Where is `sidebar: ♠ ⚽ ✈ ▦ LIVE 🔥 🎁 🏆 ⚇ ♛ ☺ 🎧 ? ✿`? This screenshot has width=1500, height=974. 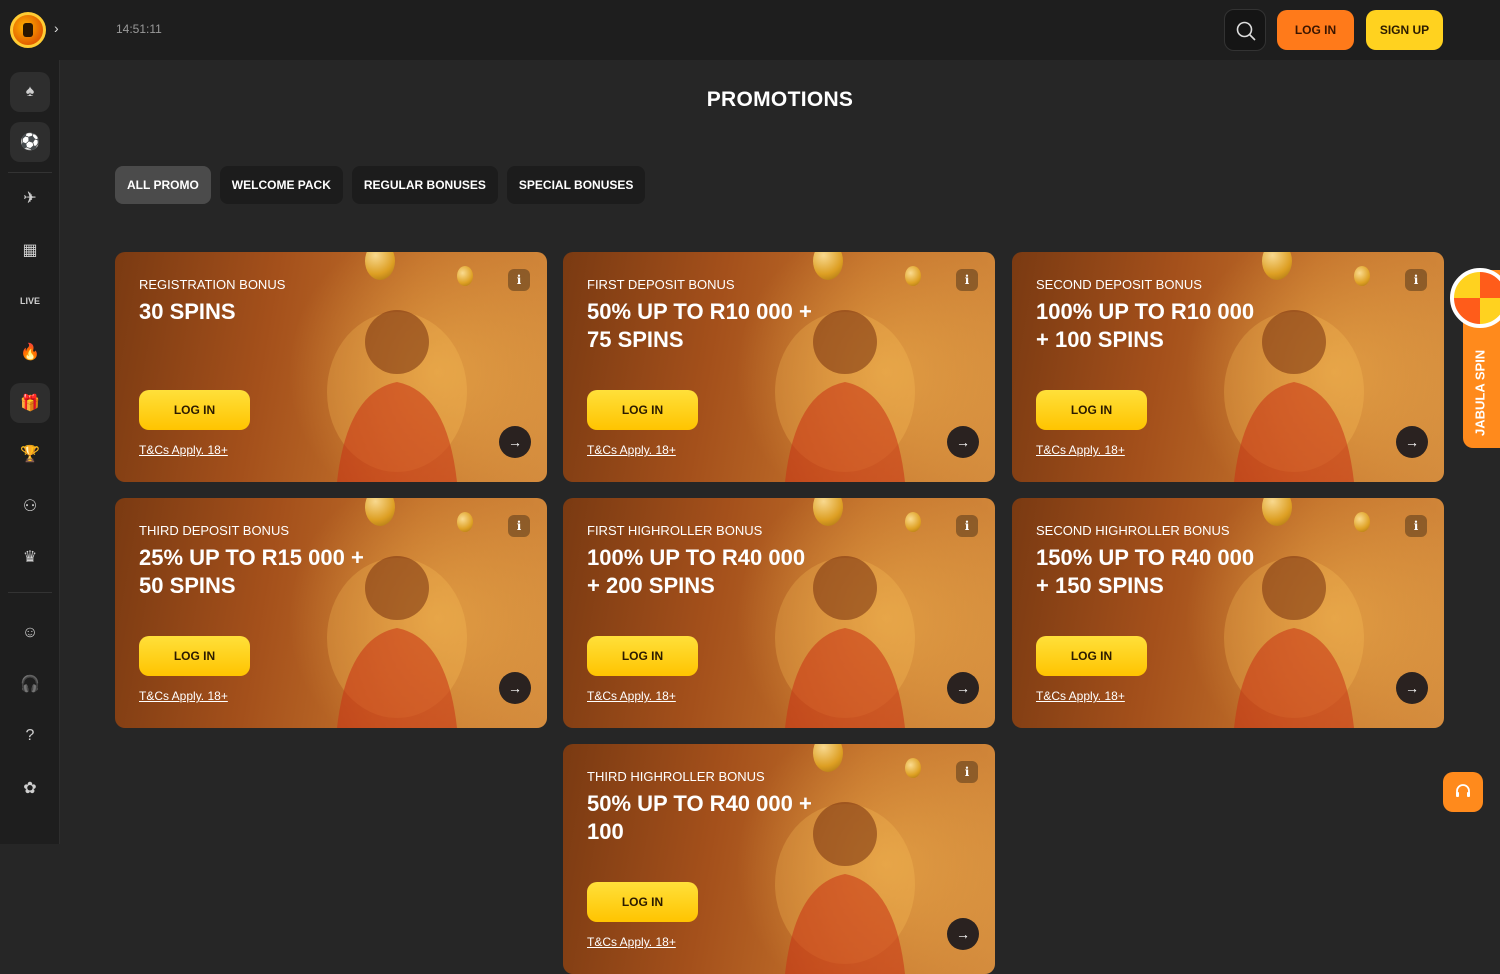
sidebar: ♠ ⚽ ✈ ▦ LIVE 🔥 🎁 🏆 ⚇ ♛ ☺ 🎧 ? ✿ is located at coordinates (30, 452).